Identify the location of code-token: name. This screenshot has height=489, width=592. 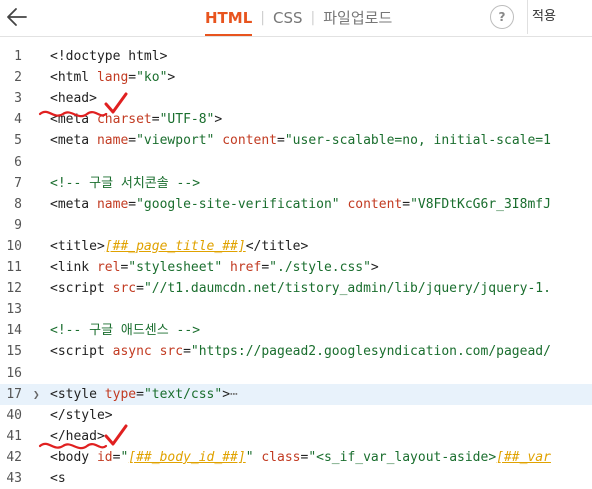
(112, 141).